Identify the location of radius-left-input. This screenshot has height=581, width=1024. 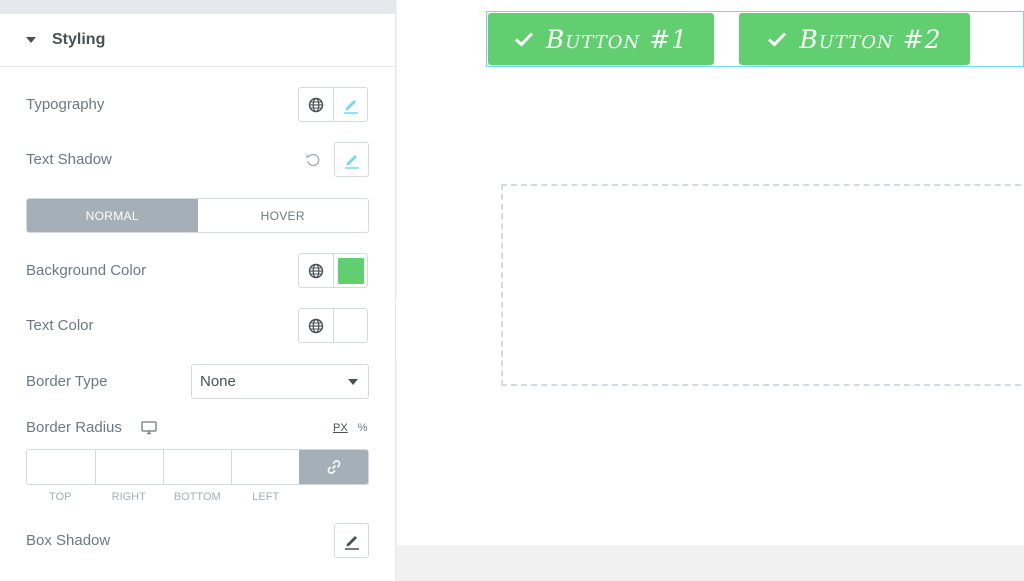
(265, 467).